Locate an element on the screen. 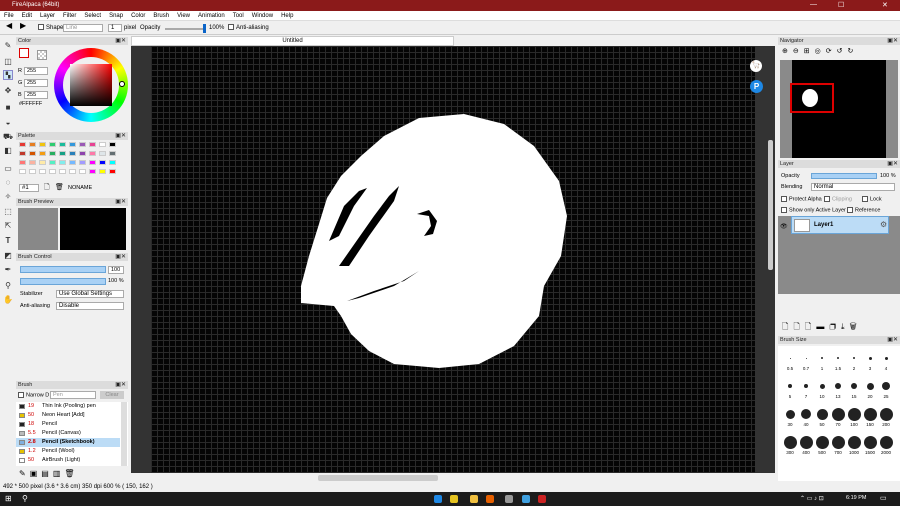 The width and height of the screenshot is (900, 506). menu-brush: Brush is located at coordinates (161, 16).